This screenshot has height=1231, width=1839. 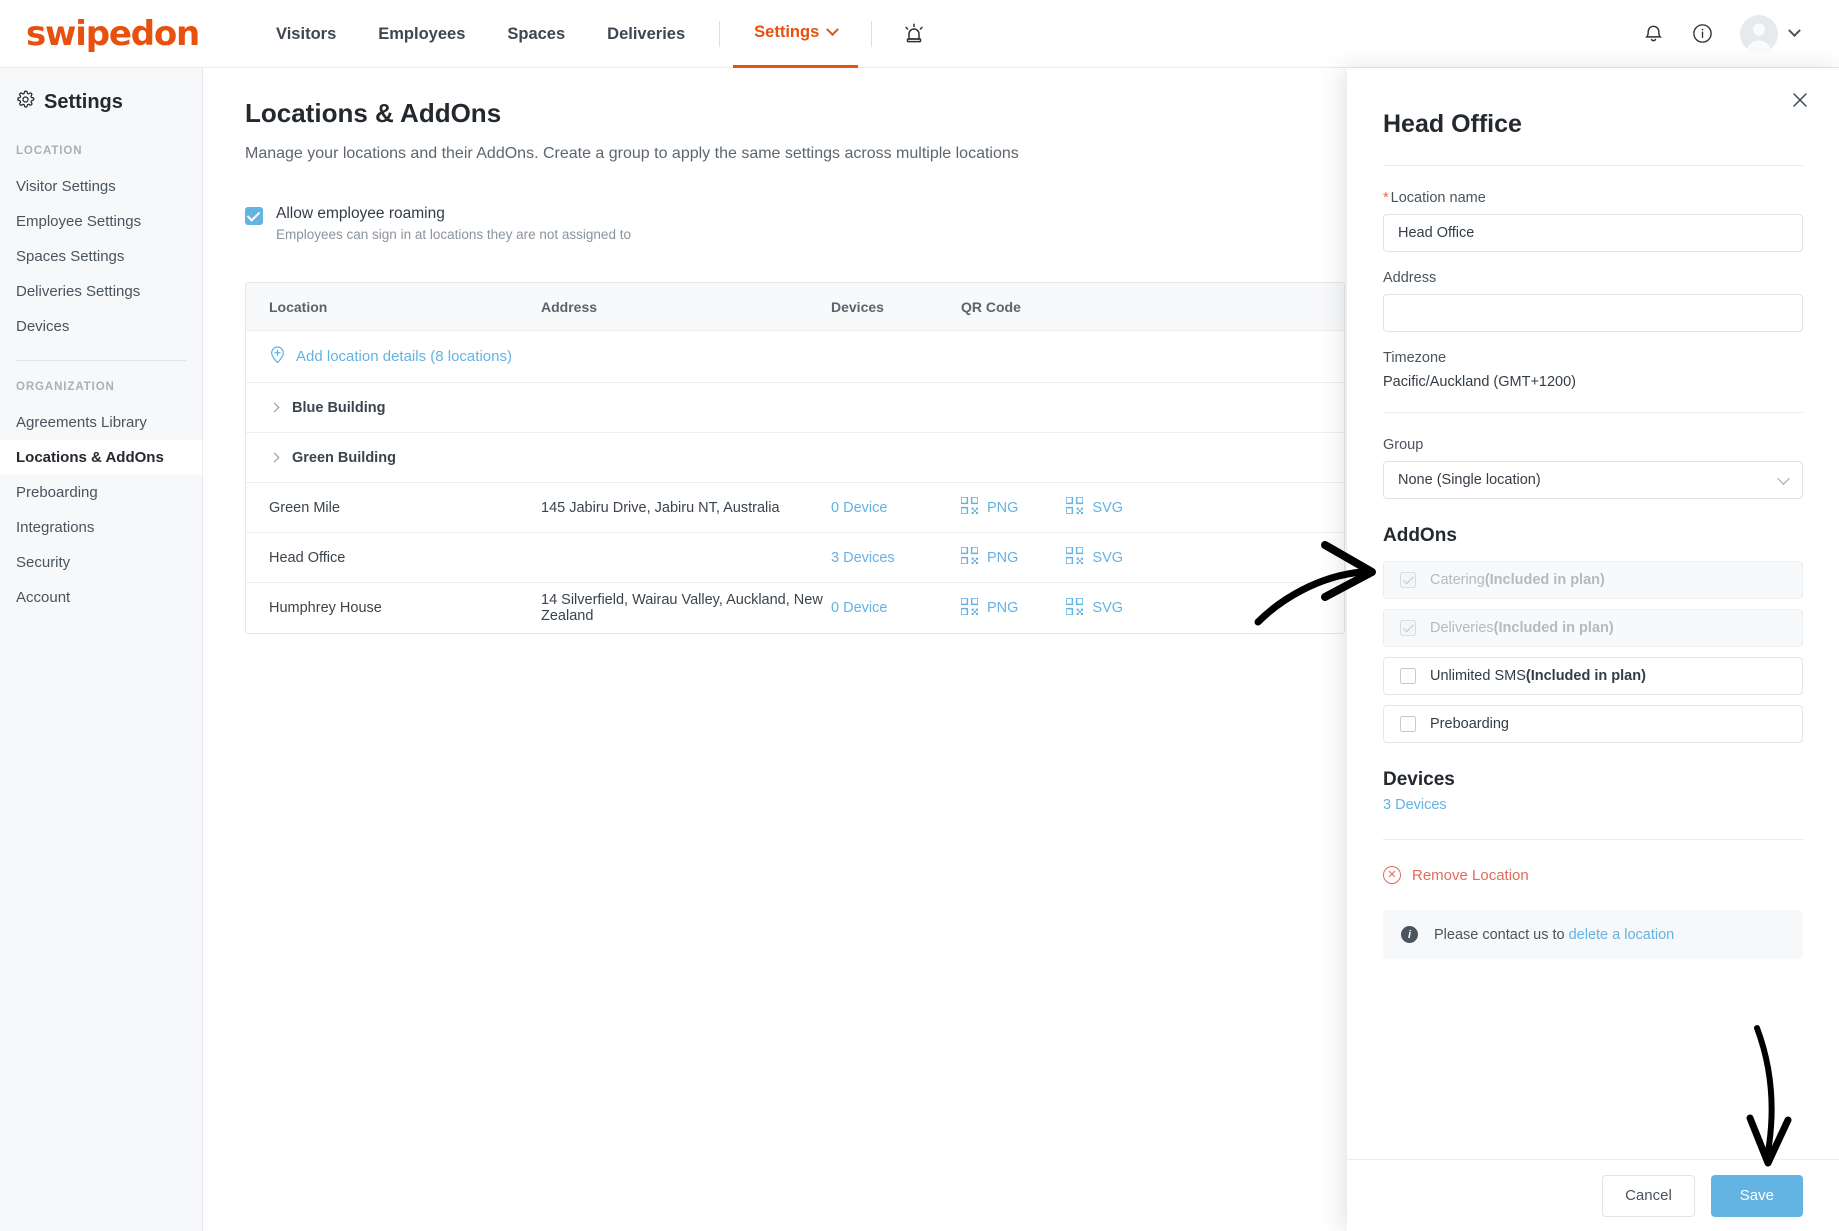 I want to click on nav-item-settings-label: Settings, so click(x=787, y=32).